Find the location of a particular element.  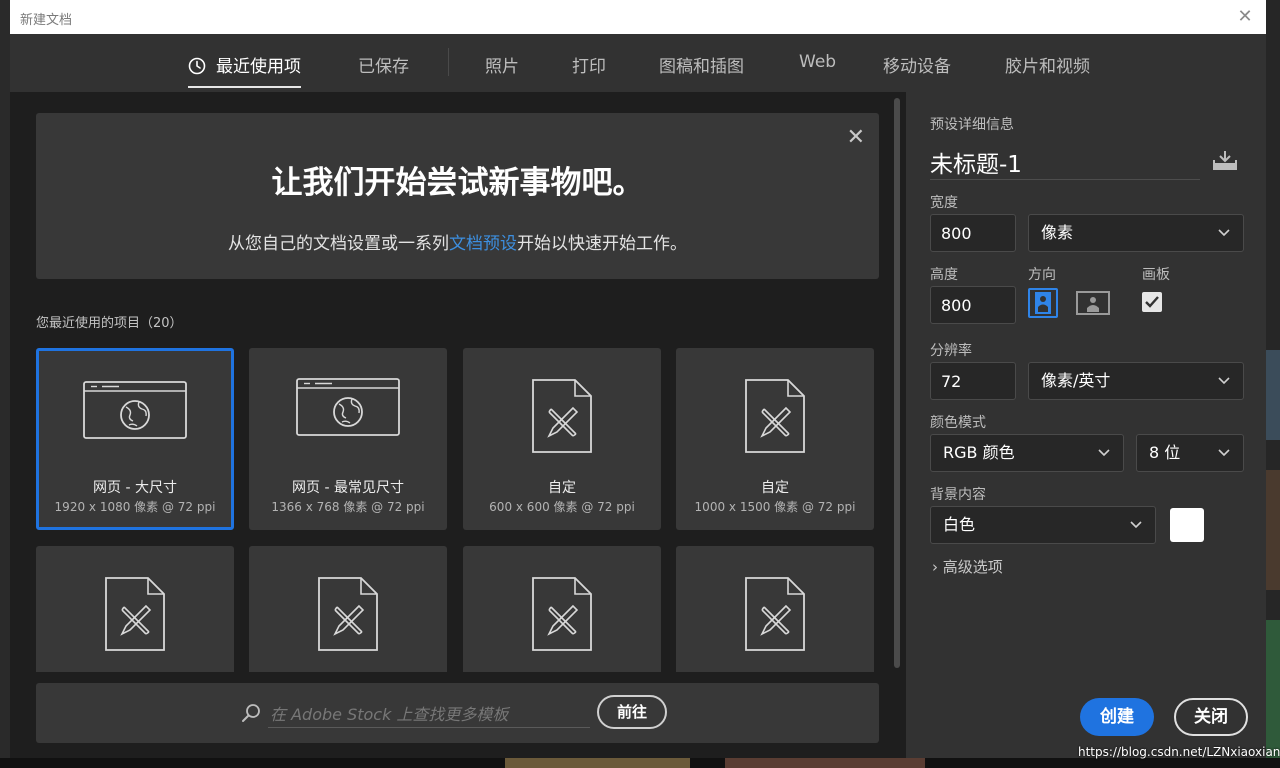

width-field is located at coordinates (973, 233).